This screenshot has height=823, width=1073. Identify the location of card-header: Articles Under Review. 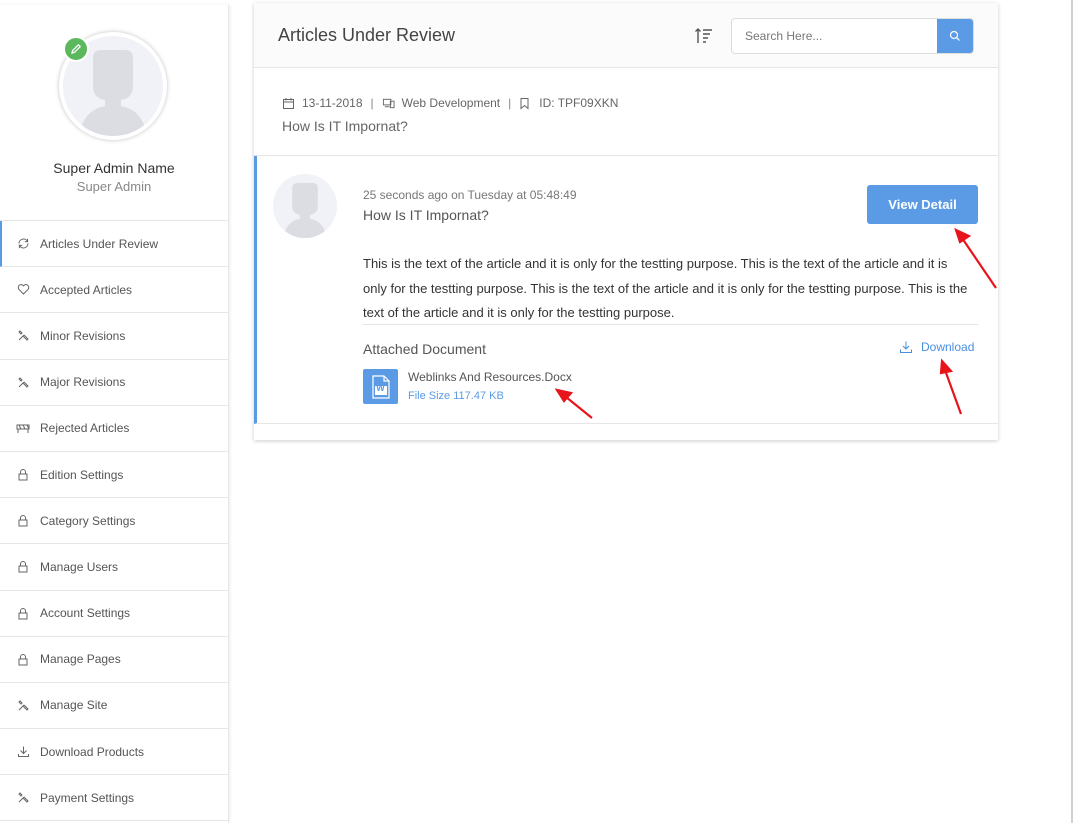
(626, 35).